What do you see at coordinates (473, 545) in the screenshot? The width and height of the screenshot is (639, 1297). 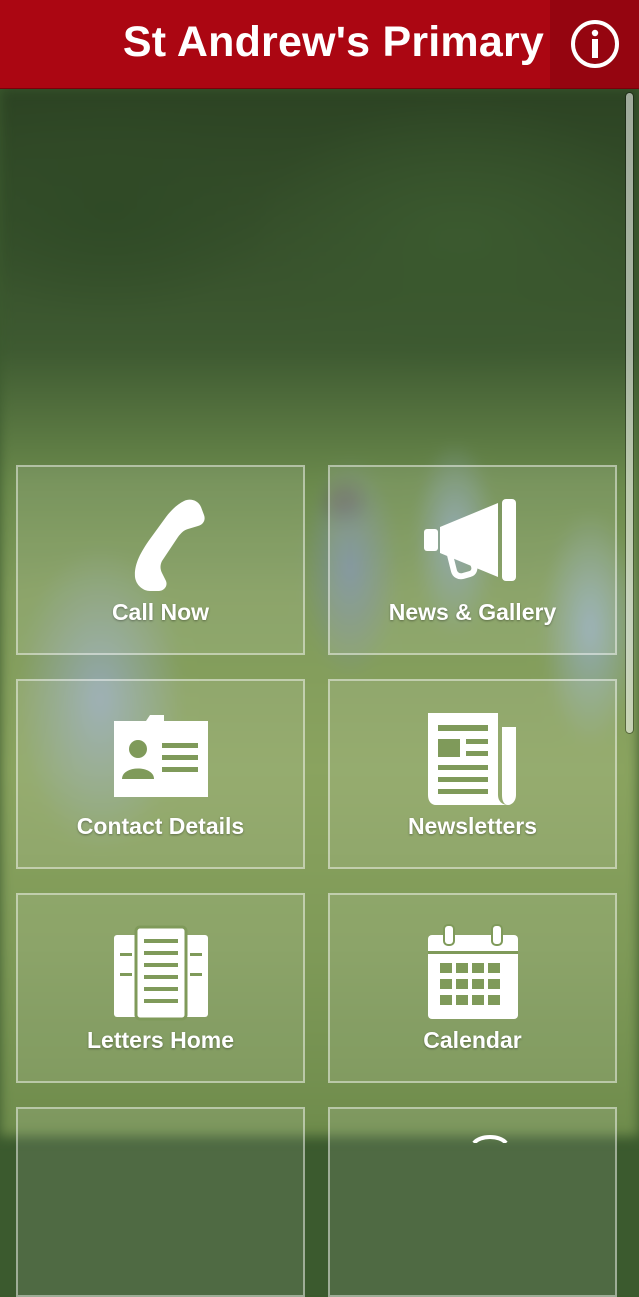 I see `megaphone-icon` at bounding box center [473, 545].